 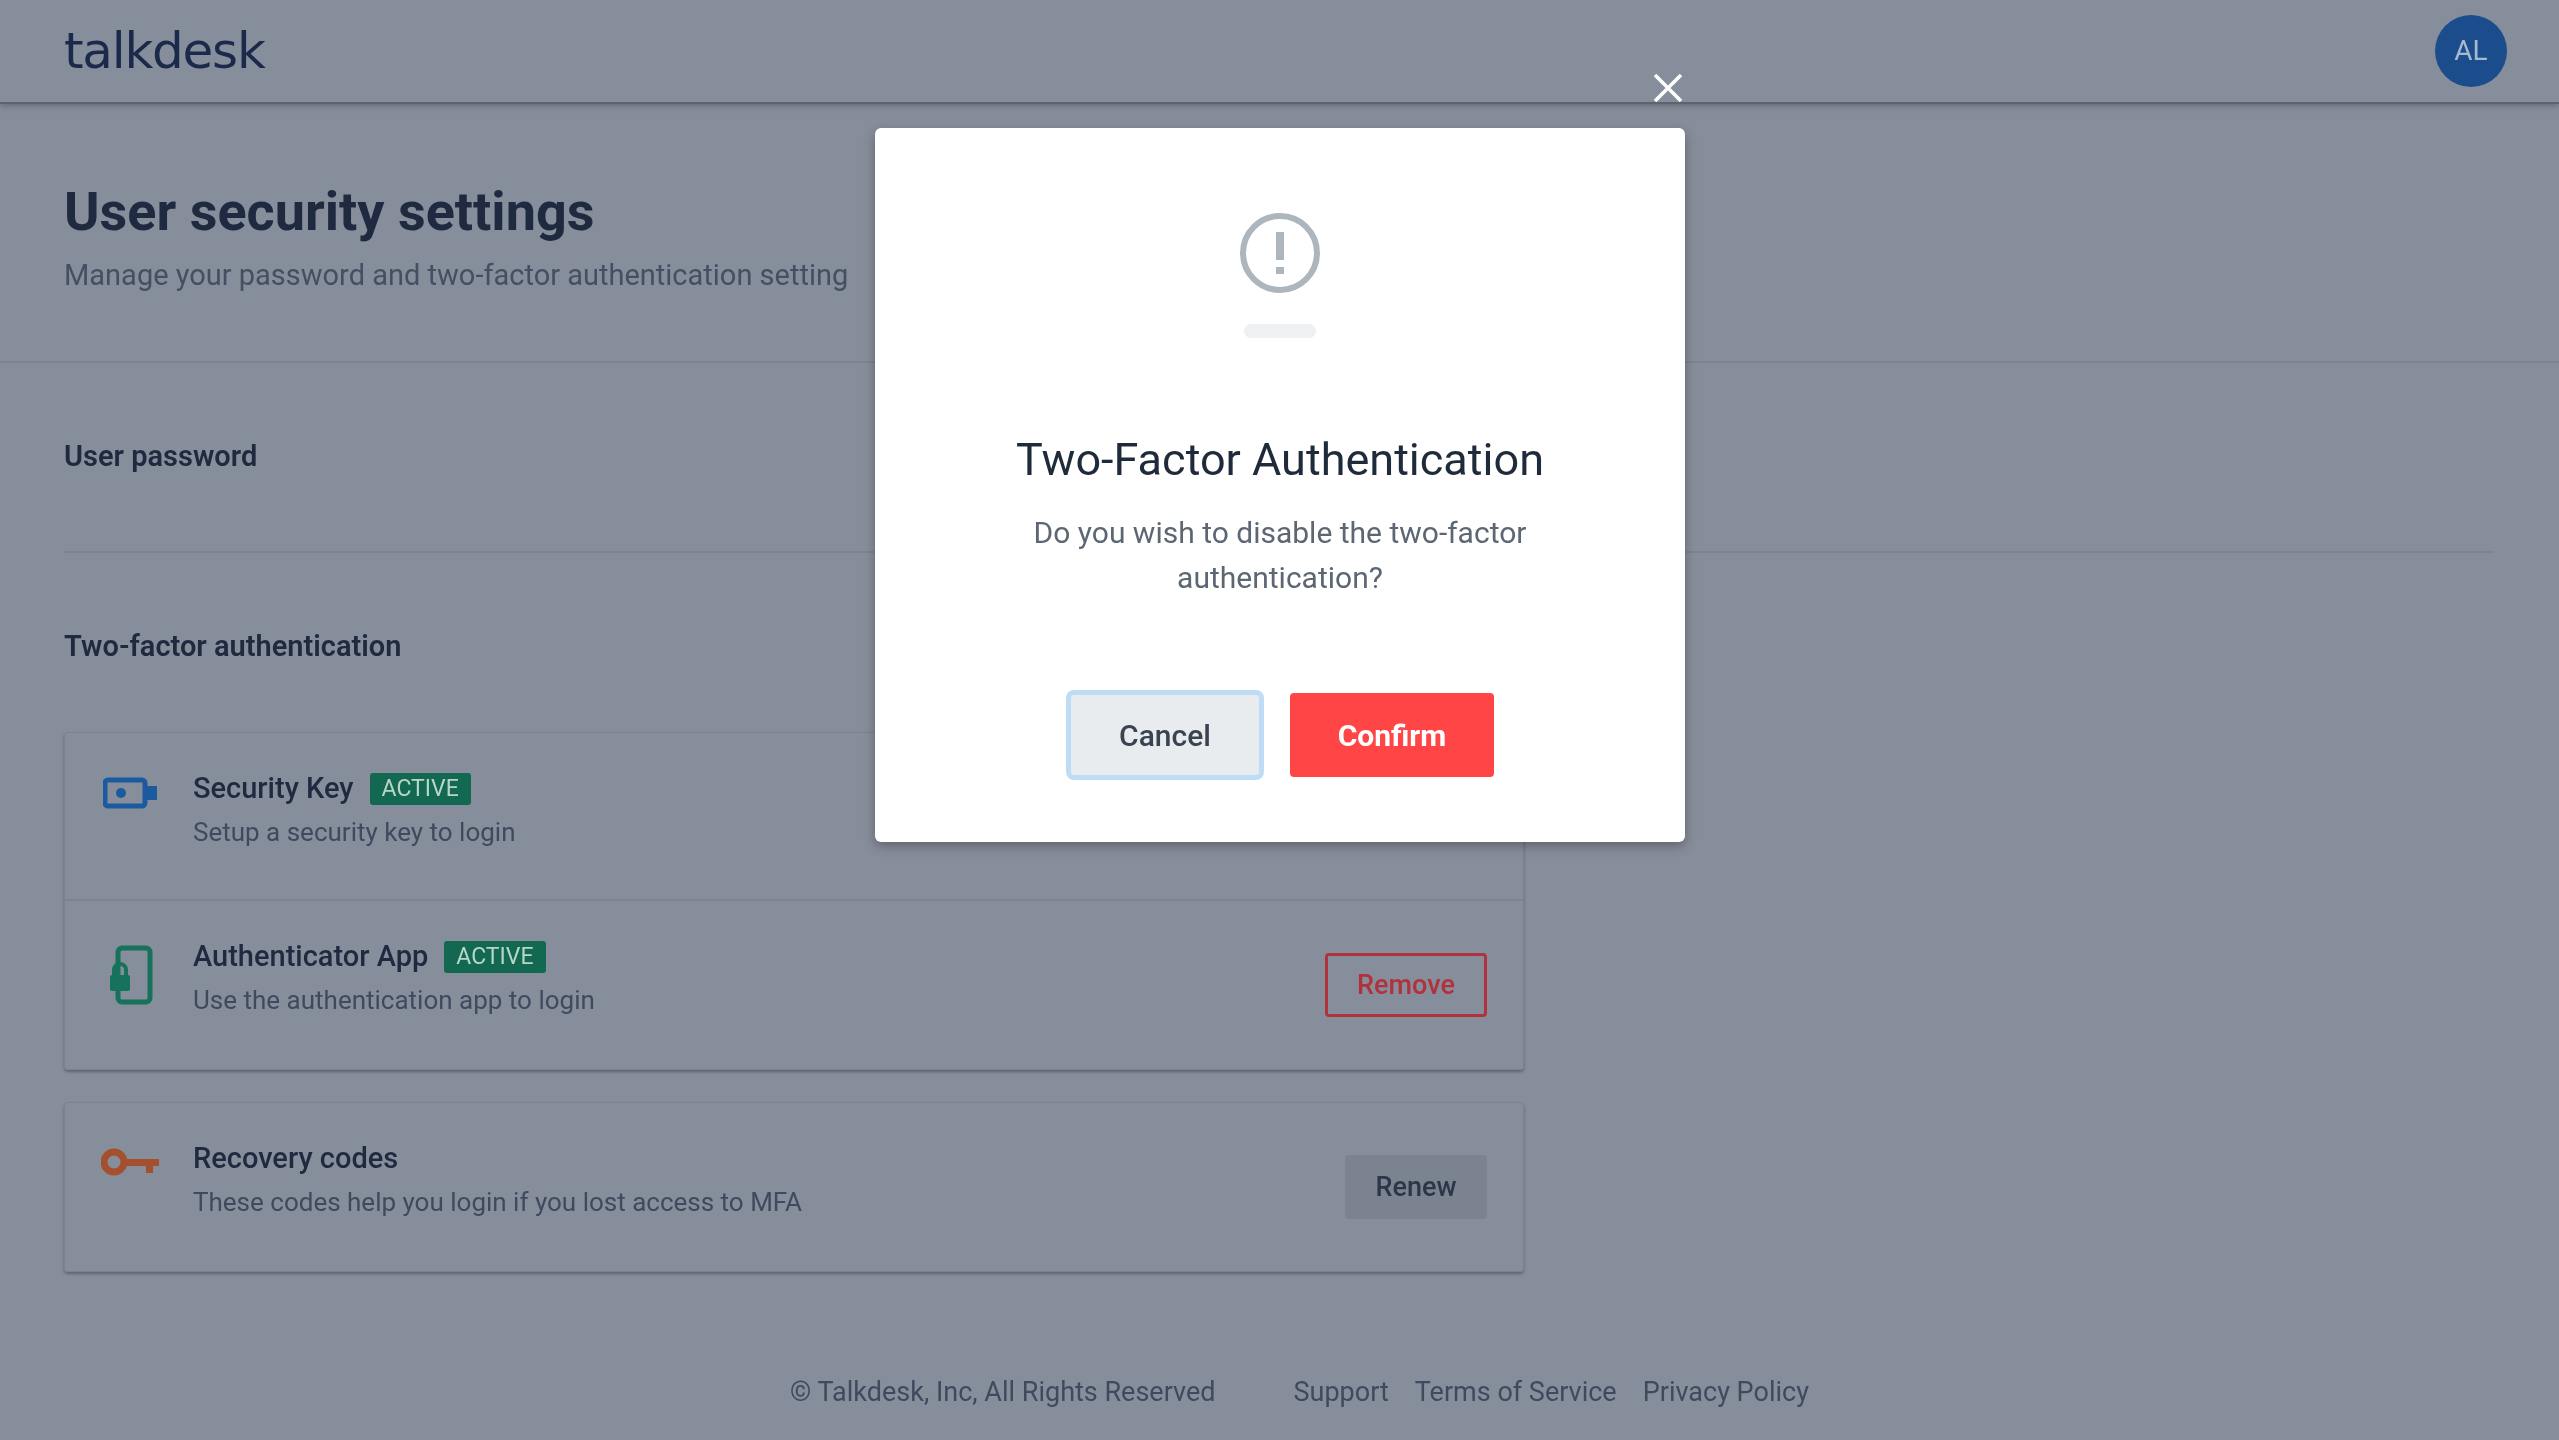 What do you see at coordinates (1725, 1392) in the screenshot?
I see `footer-link: Privacy Policy` at bounding box center [1725, 1392].